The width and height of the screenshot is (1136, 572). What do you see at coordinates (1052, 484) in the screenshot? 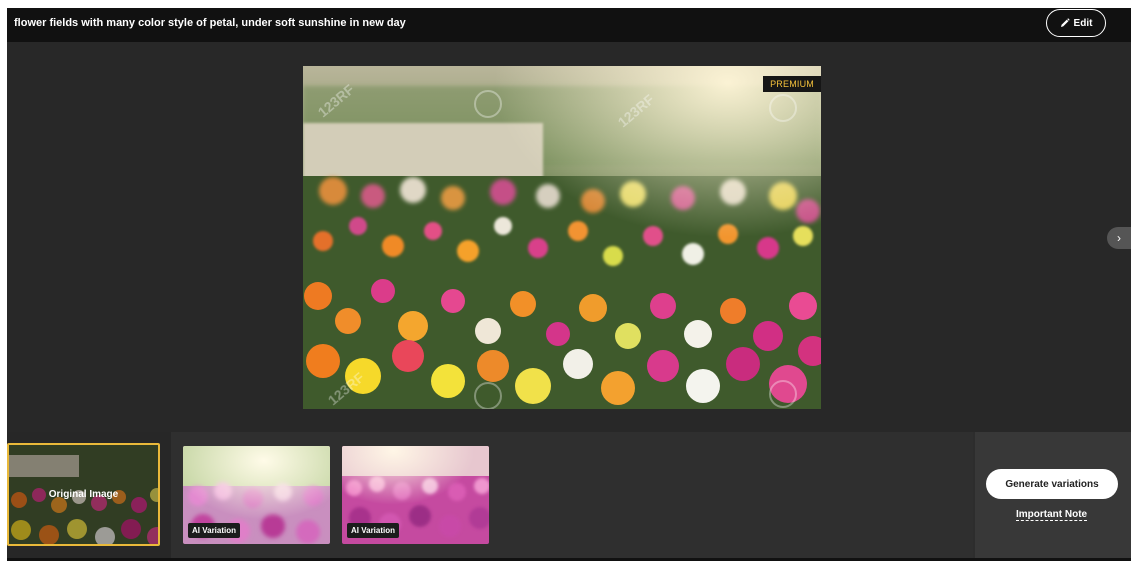
I see `generate-variations-button: Generate variations` at bounding box center [1052, 484].